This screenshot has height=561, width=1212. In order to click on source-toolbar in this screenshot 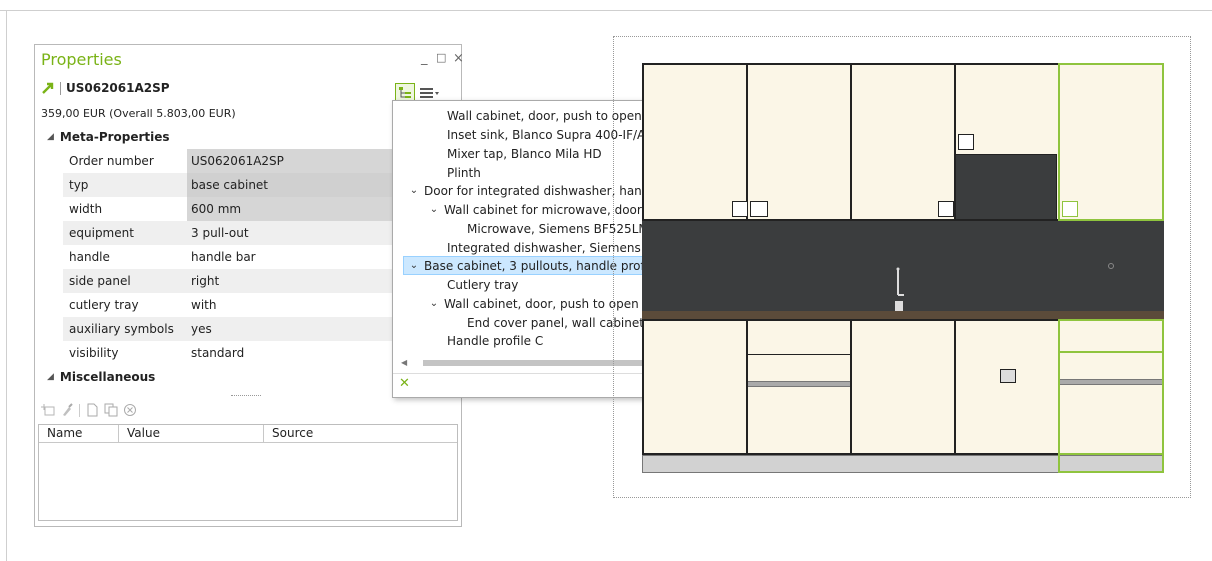, I will do `click(89, 410)`.